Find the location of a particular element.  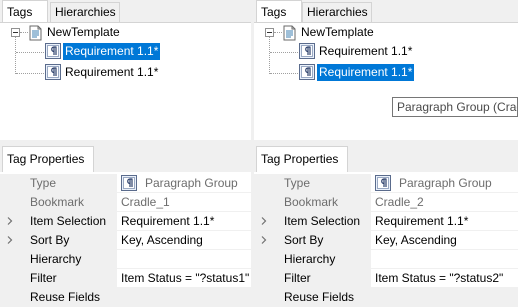

property-row-filter: Filter Item Status = "?status2" is located at coordinates (386, 278).